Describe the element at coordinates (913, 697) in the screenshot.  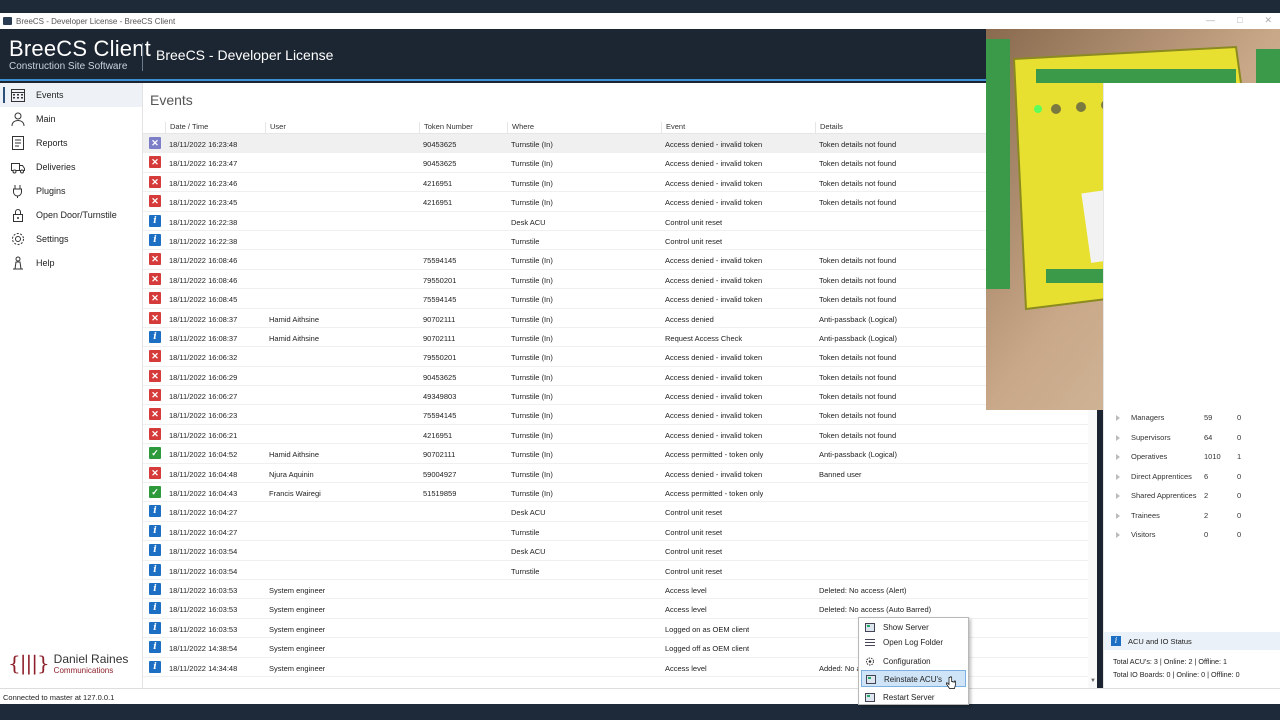
I see `menu-item-restart-server: Restart Server` at that location.